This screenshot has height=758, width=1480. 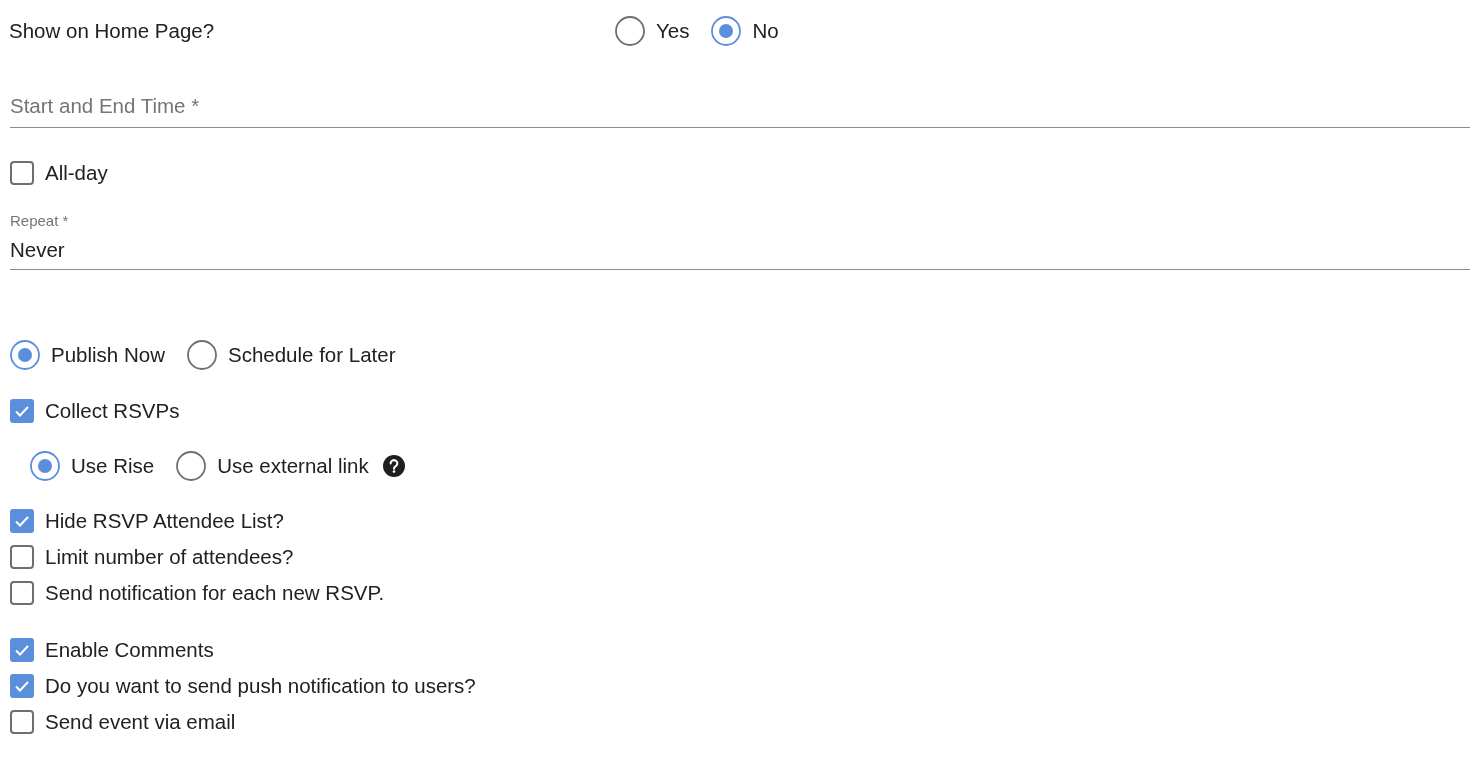 I want to click on option-label: Use Rise, so click(x=113, y=466).